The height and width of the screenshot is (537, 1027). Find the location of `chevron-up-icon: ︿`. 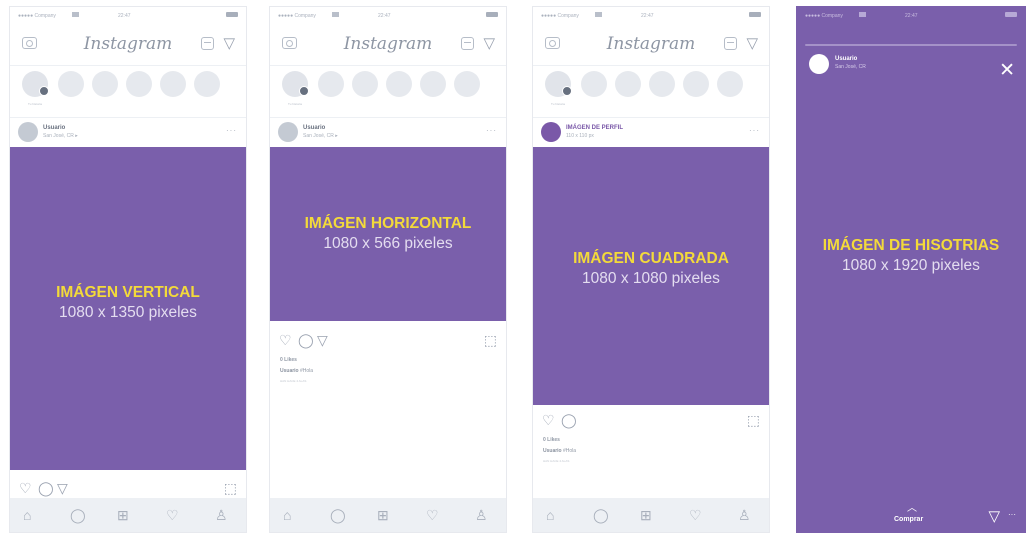

chevron-up-icon: ︿ is located at coordinates (912, 506).